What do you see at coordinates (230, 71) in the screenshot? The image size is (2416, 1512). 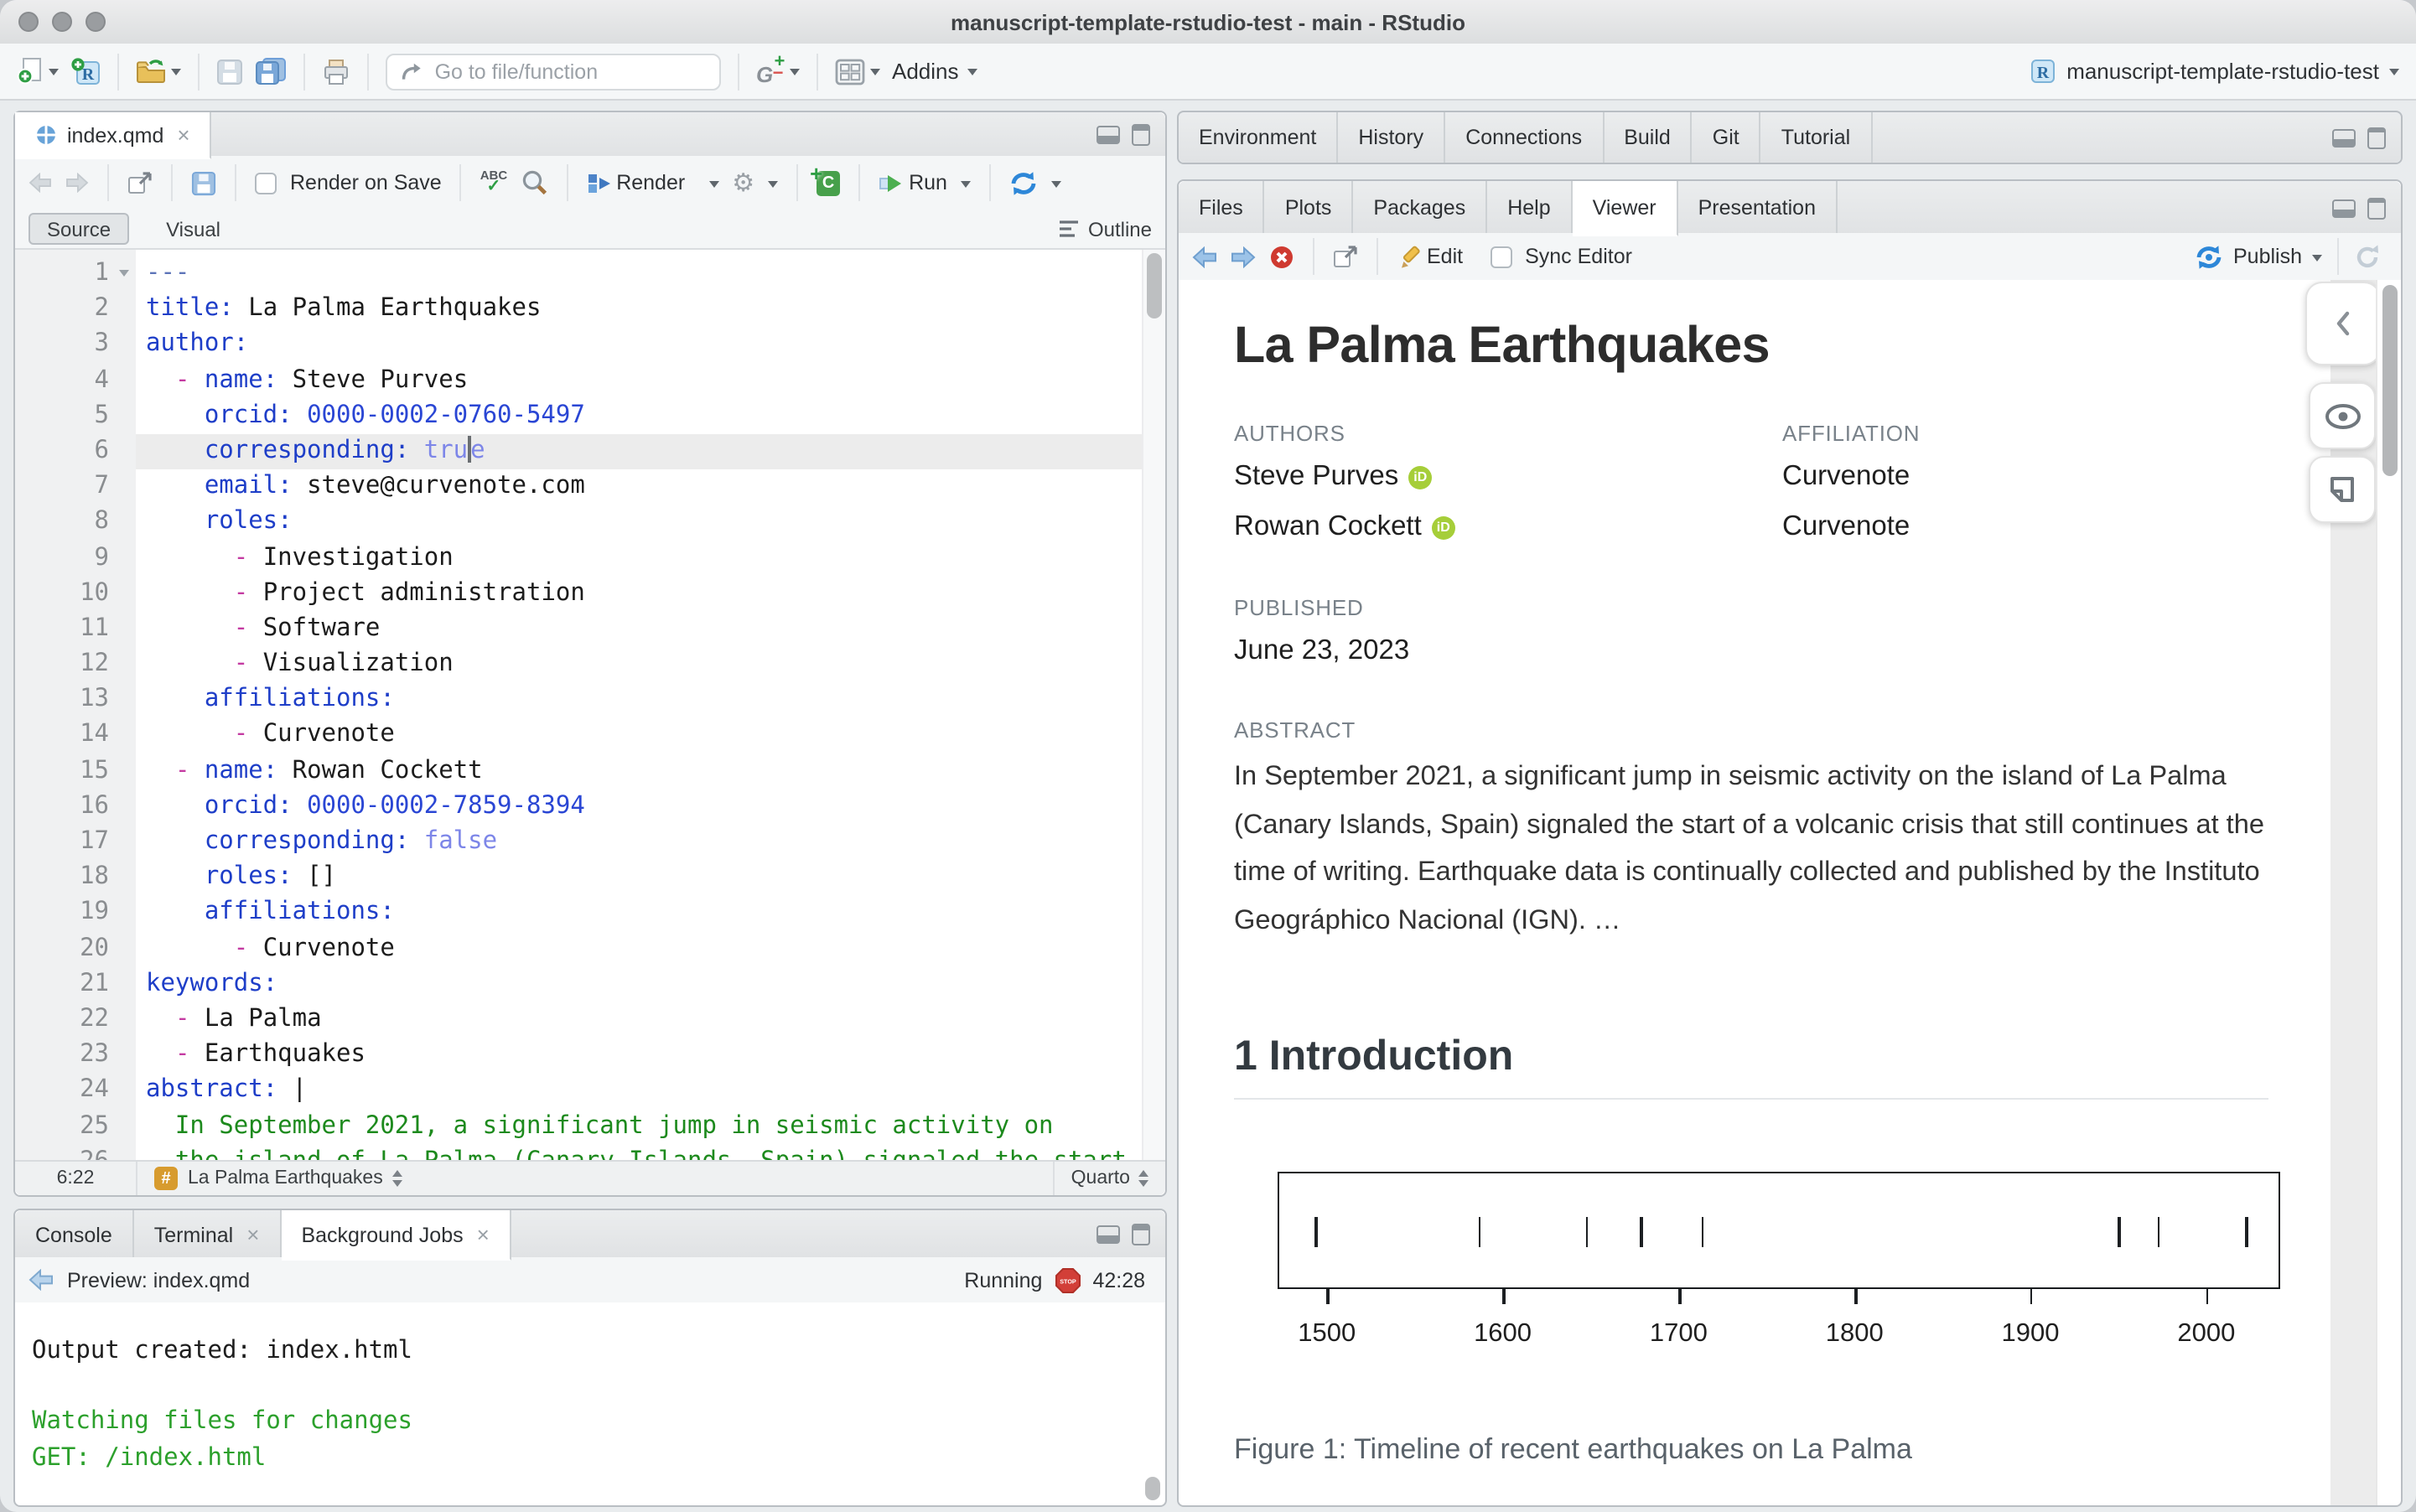 I see `save-button` at bounding box center [230, 71].